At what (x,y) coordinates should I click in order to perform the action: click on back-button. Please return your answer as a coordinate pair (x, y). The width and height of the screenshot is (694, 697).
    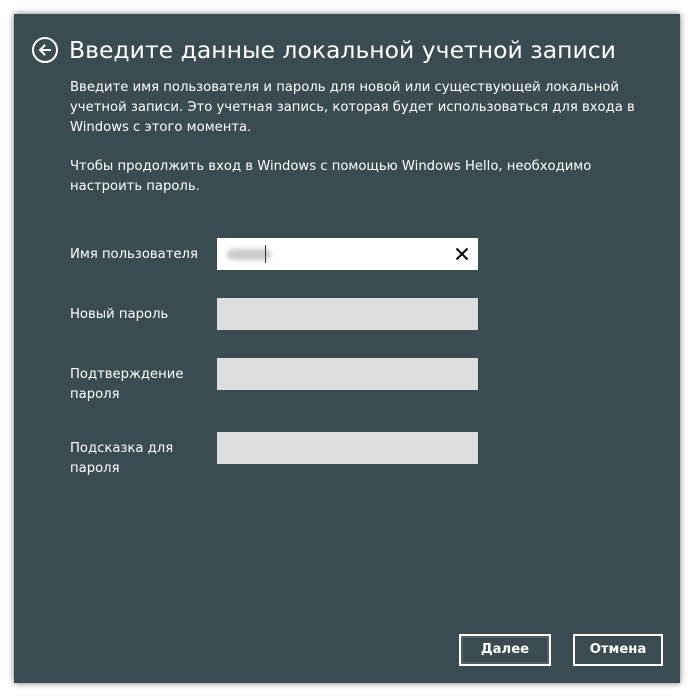
    Looking at the image, I should click on (45, 50).